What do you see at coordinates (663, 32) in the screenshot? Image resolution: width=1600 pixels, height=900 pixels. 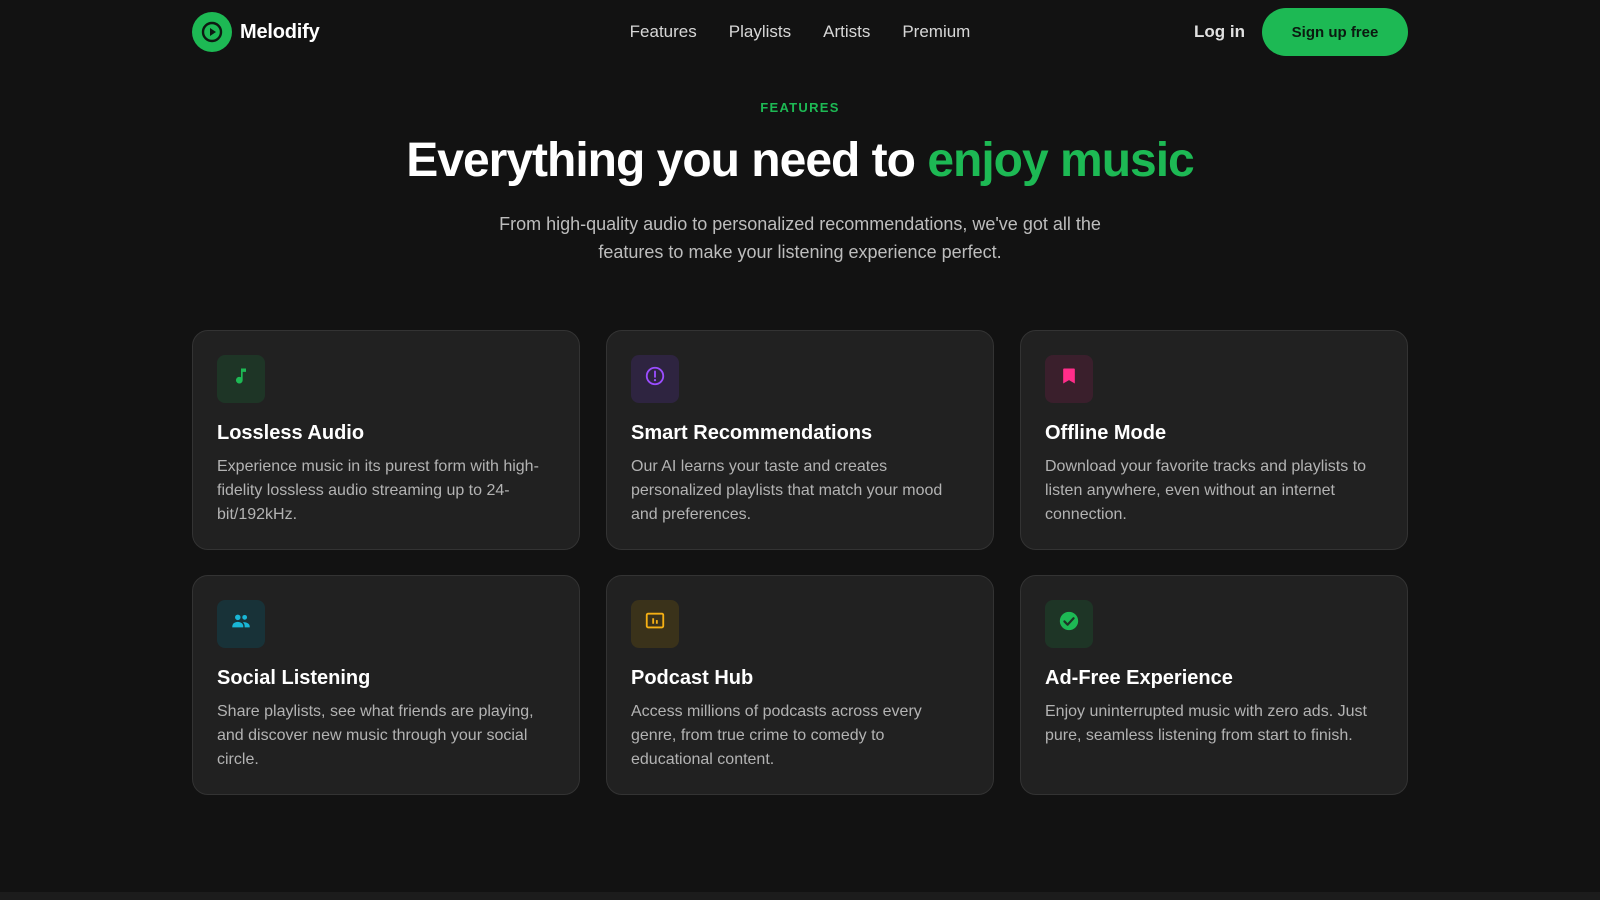 I see `nav-link-features: Features` at bounding box center [663, 32].